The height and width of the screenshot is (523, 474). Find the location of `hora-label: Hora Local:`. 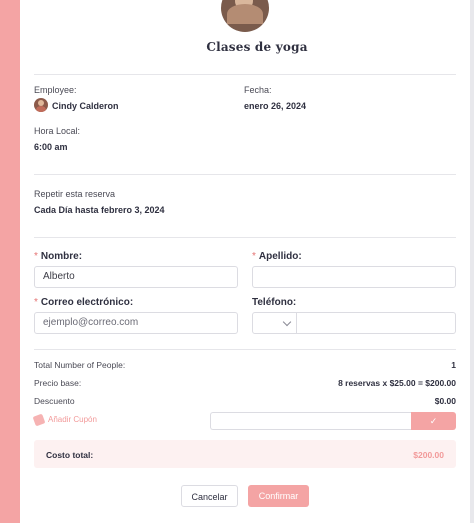

hora-label: Hora Local: is located at coordinates (57, 131).